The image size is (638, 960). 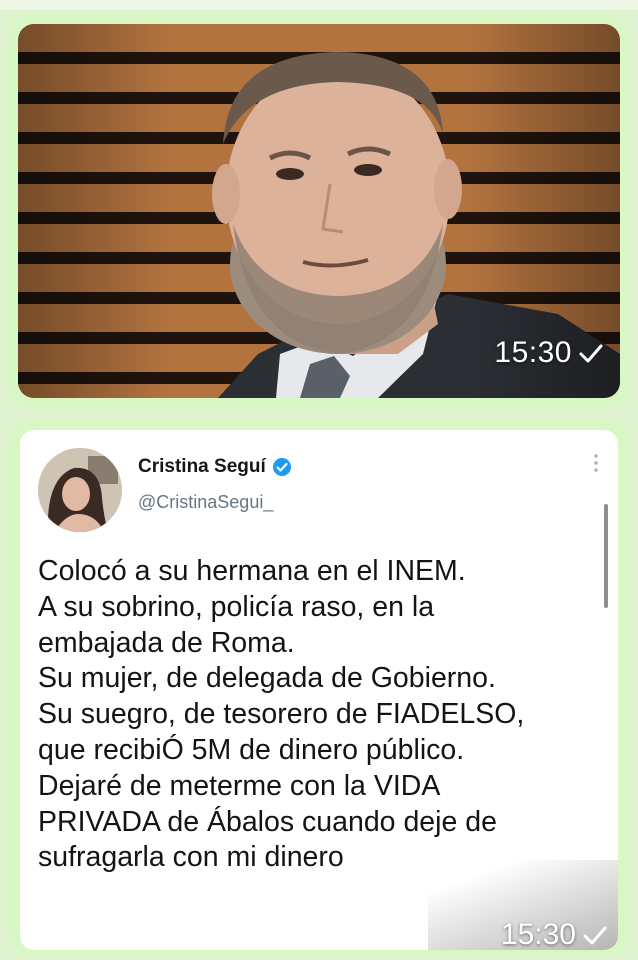 What do you see at coordinates (319, 5) in the screenshot?
I see `top-edge` at bounding box center [319, 5].